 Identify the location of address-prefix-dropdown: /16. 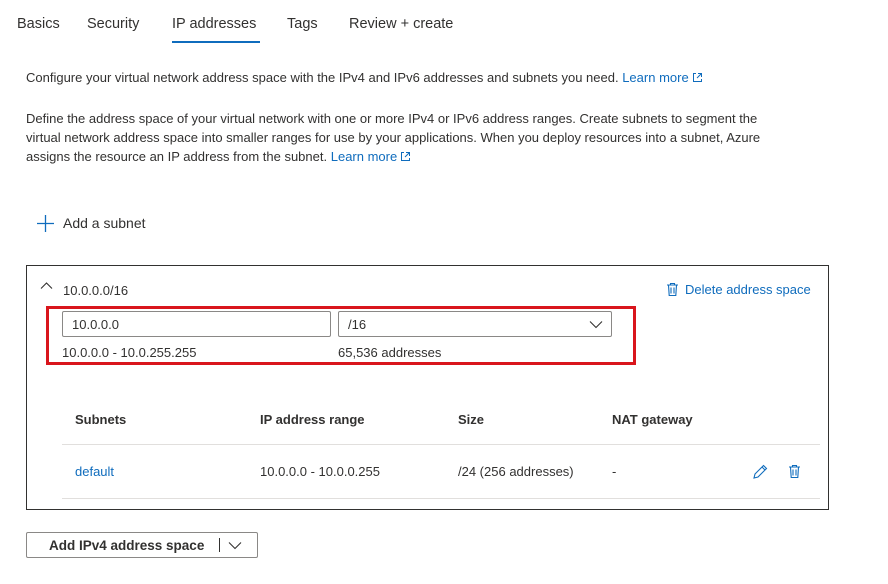
(475, 324).